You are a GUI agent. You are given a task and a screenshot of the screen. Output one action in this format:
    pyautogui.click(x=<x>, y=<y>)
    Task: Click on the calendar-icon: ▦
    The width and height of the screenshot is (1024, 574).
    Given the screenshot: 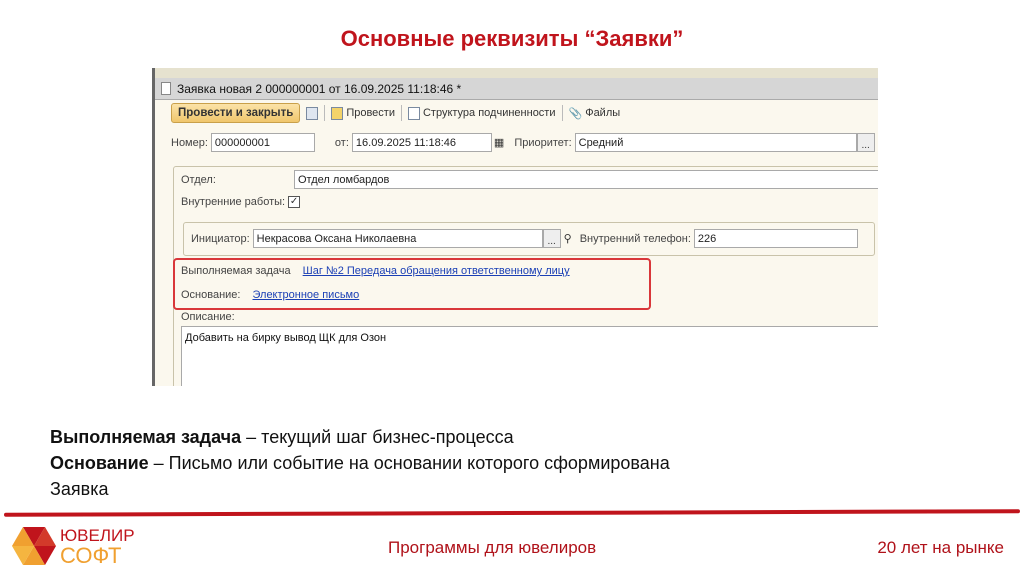 What is the action you would take?
    pyautogui.click(x=499, y=142)
    